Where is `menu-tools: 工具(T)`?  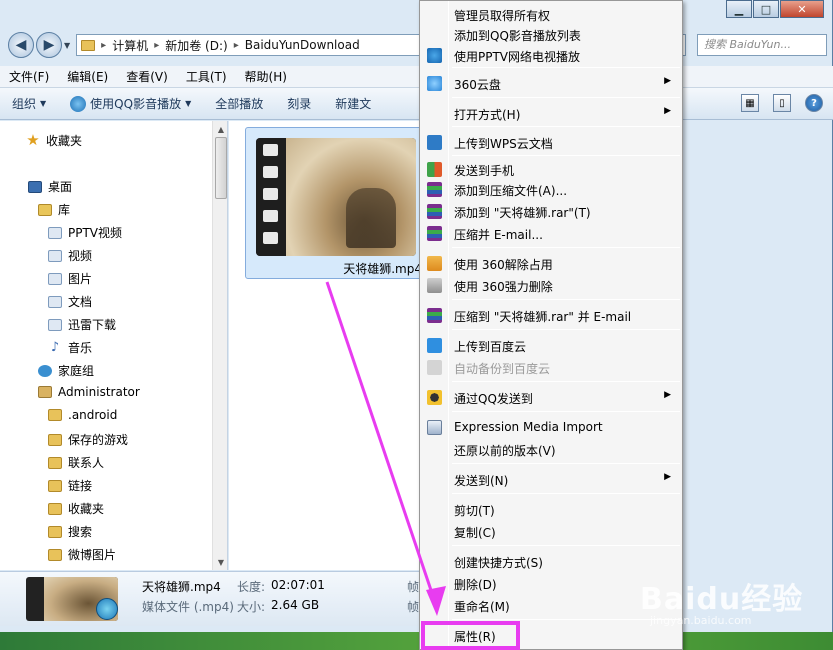
menu-tools: 工具(T) is located at coordinates (206, 76).